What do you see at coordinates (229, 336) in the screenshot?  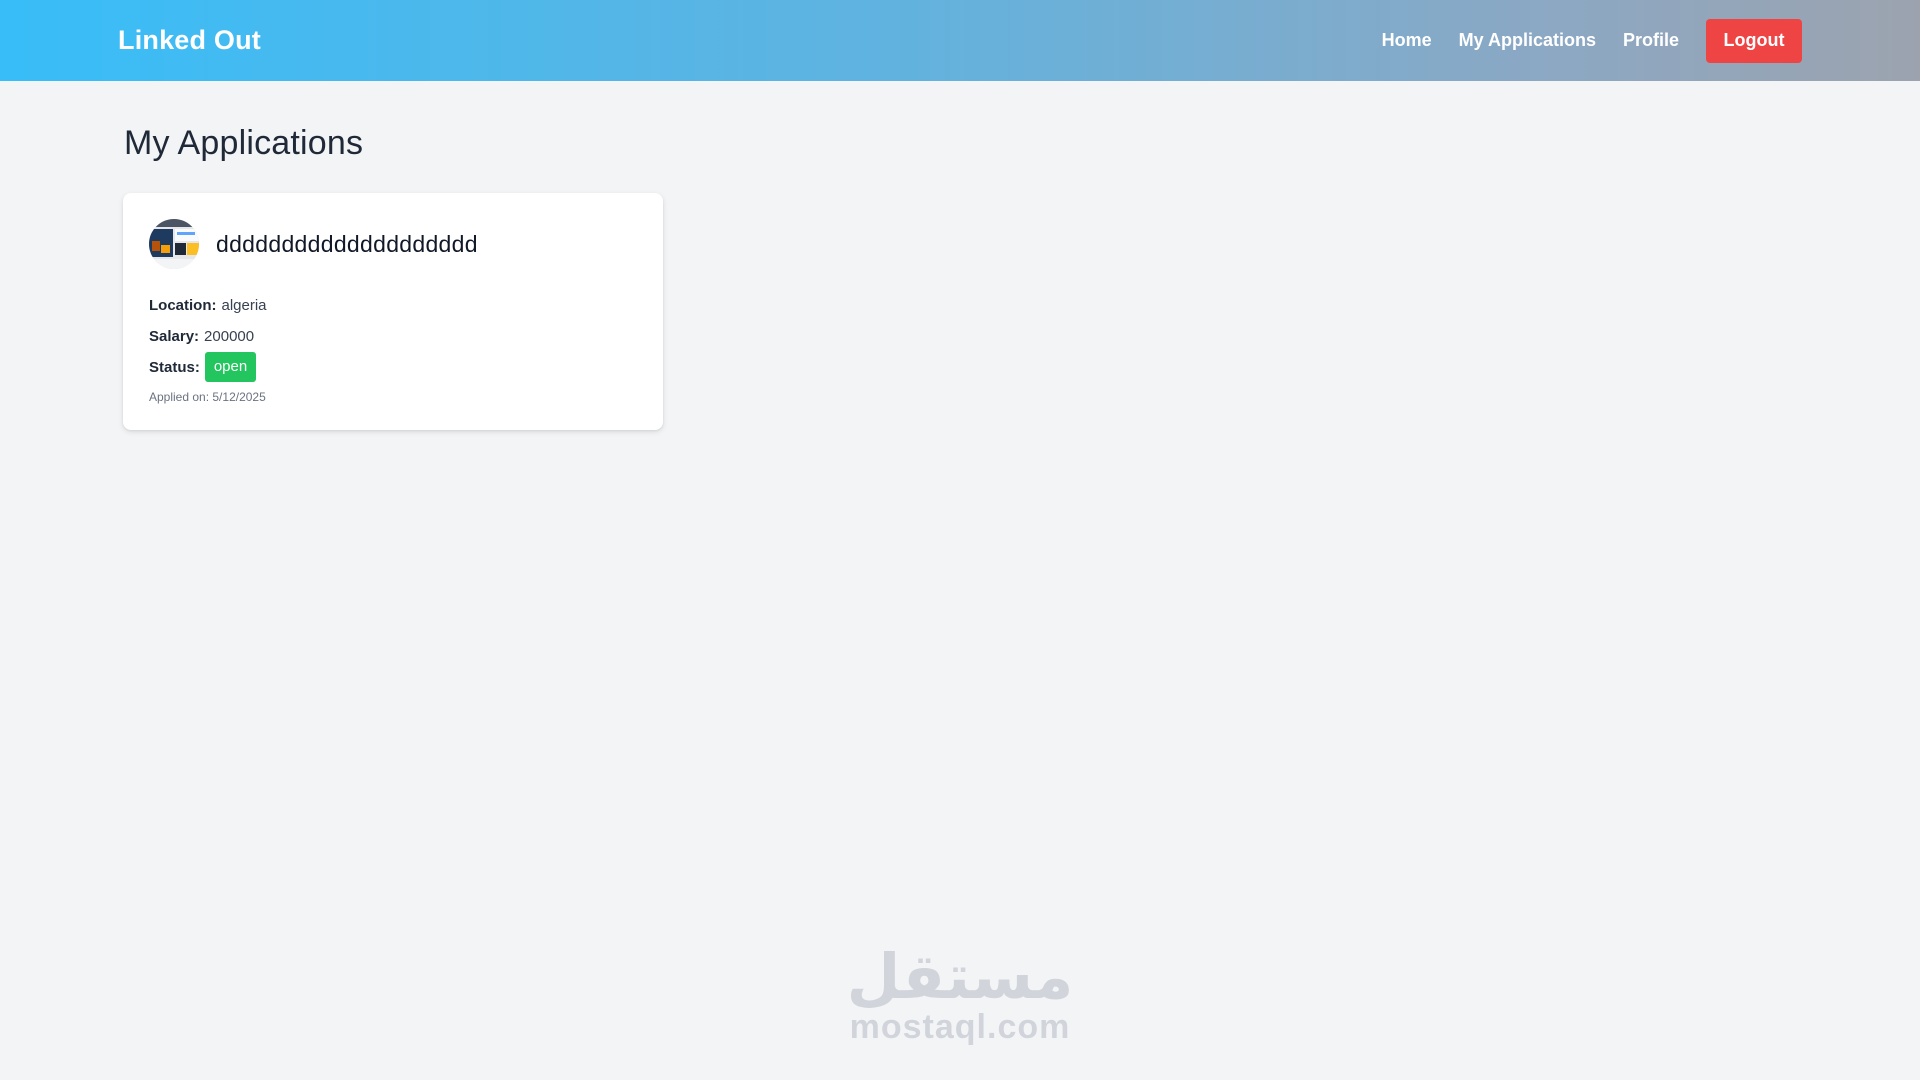 I see `salary-value: 200000` at bounding box center [229, 336].